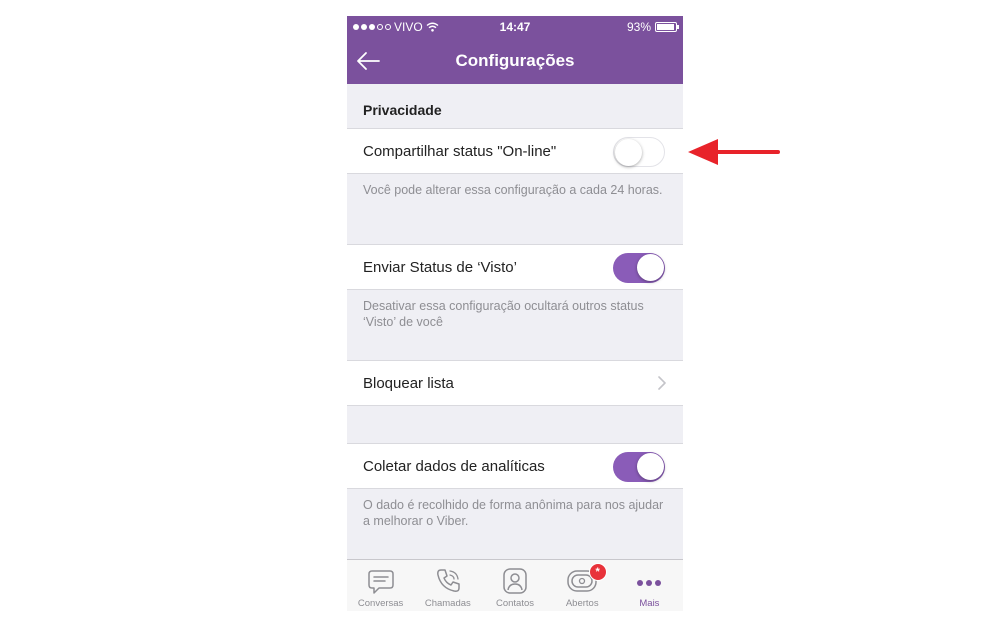 Image resolution: width=1000 pixels, height=626 pixels. What do you see at coordinates (649, 583) in the screenshot?
I see `more-dots-icon` at bounding box center [649, 583].